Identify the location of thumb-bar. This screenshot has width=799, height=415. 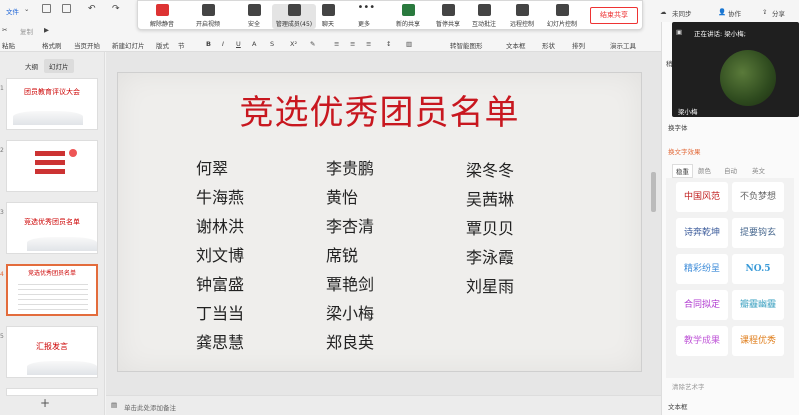
(50, 162).